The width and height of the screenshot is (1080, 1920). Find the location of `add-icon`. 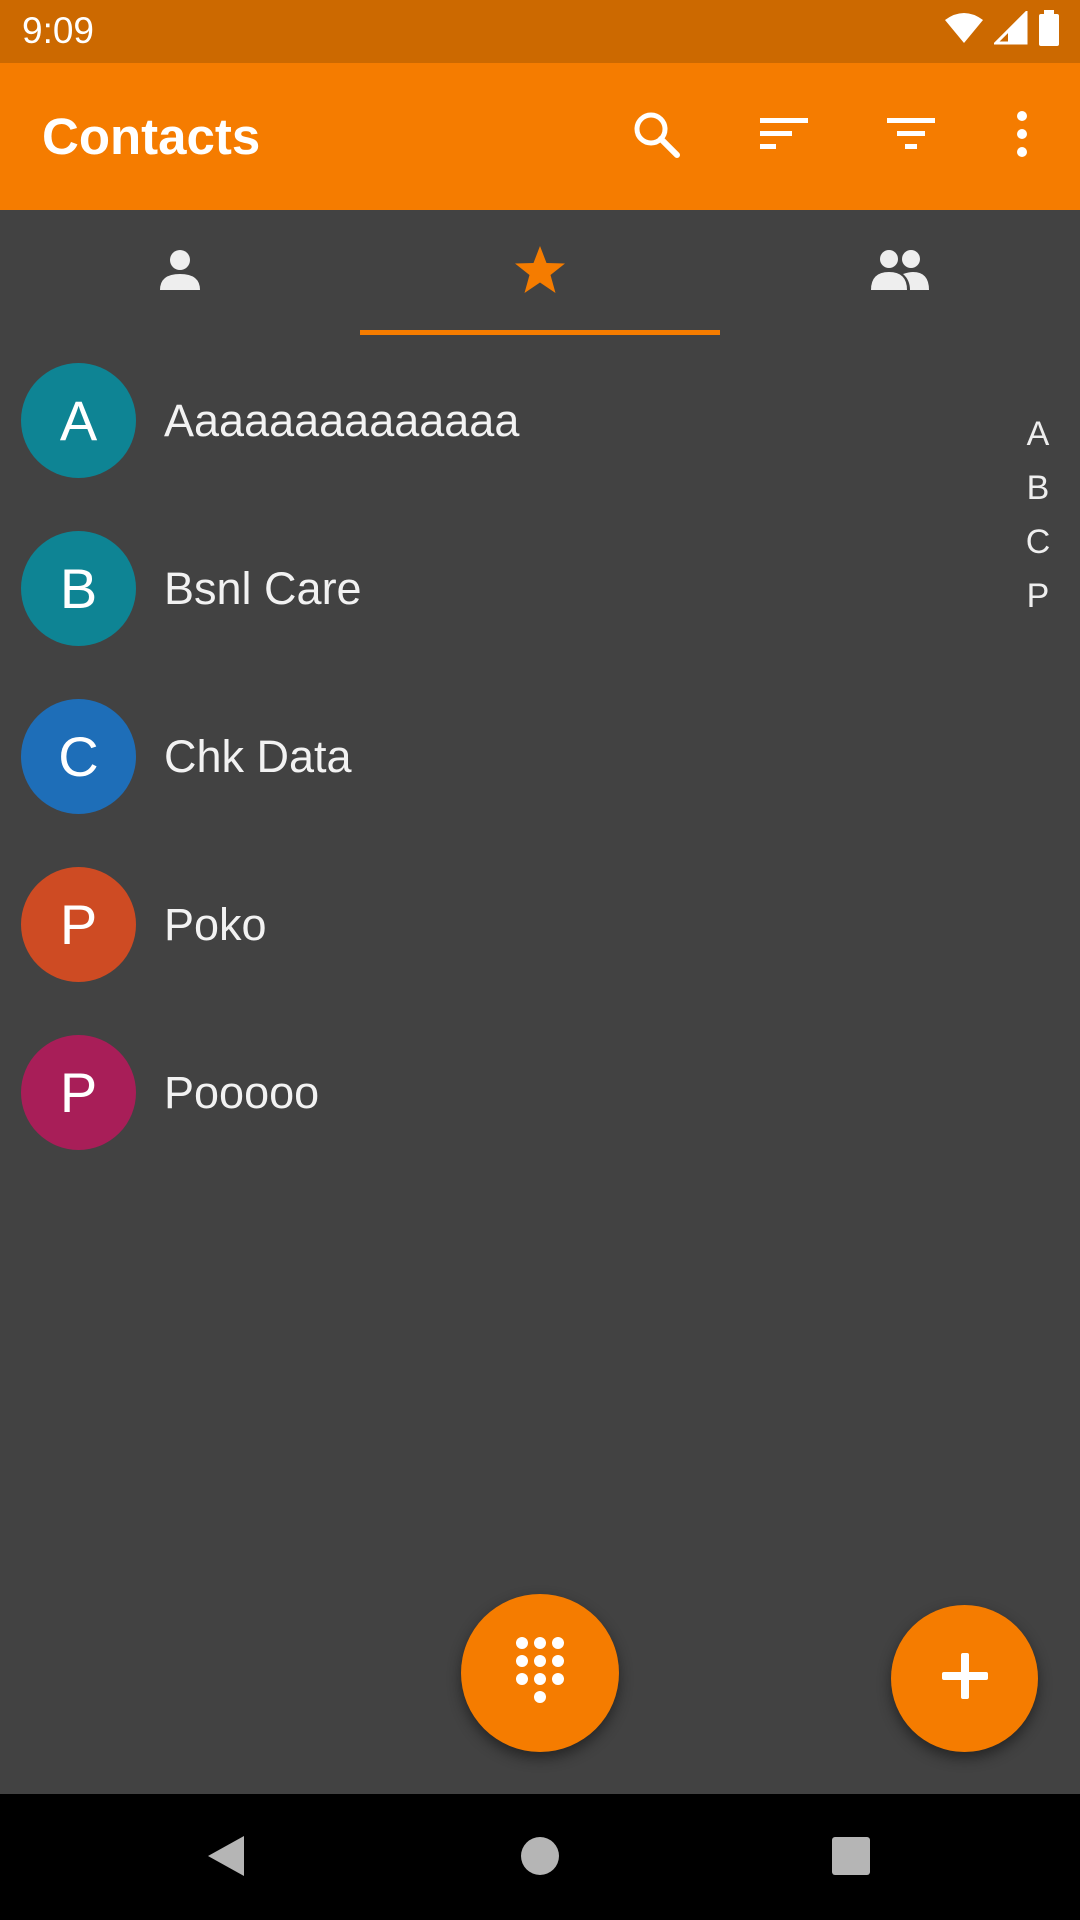

add-icon is located at coordinates (965, 1678).